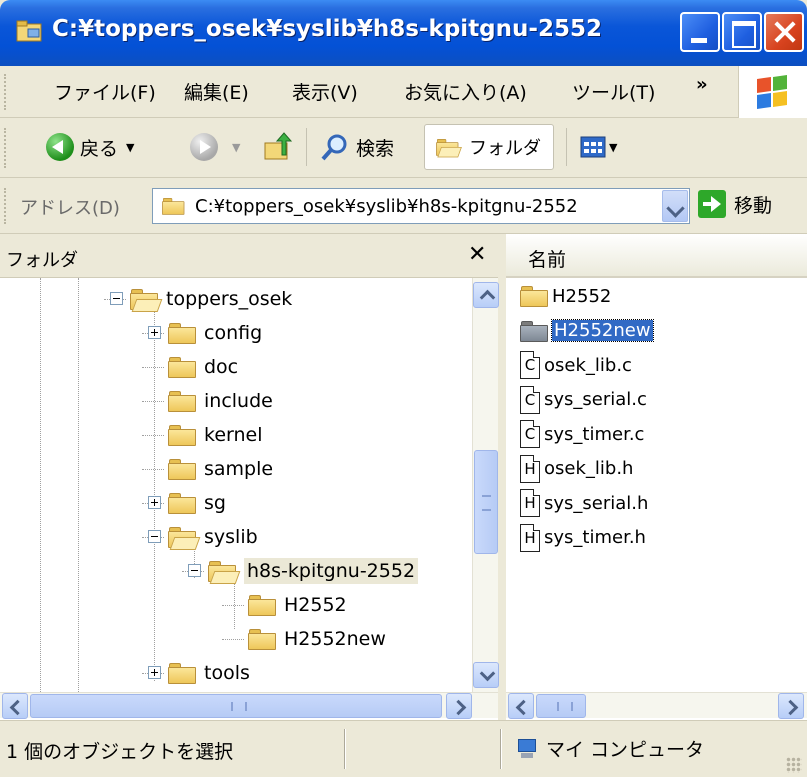 The width and height of the screenshot is (807, 777). I want to click on folder-horizontal-scrollbar, so click(249, 705).